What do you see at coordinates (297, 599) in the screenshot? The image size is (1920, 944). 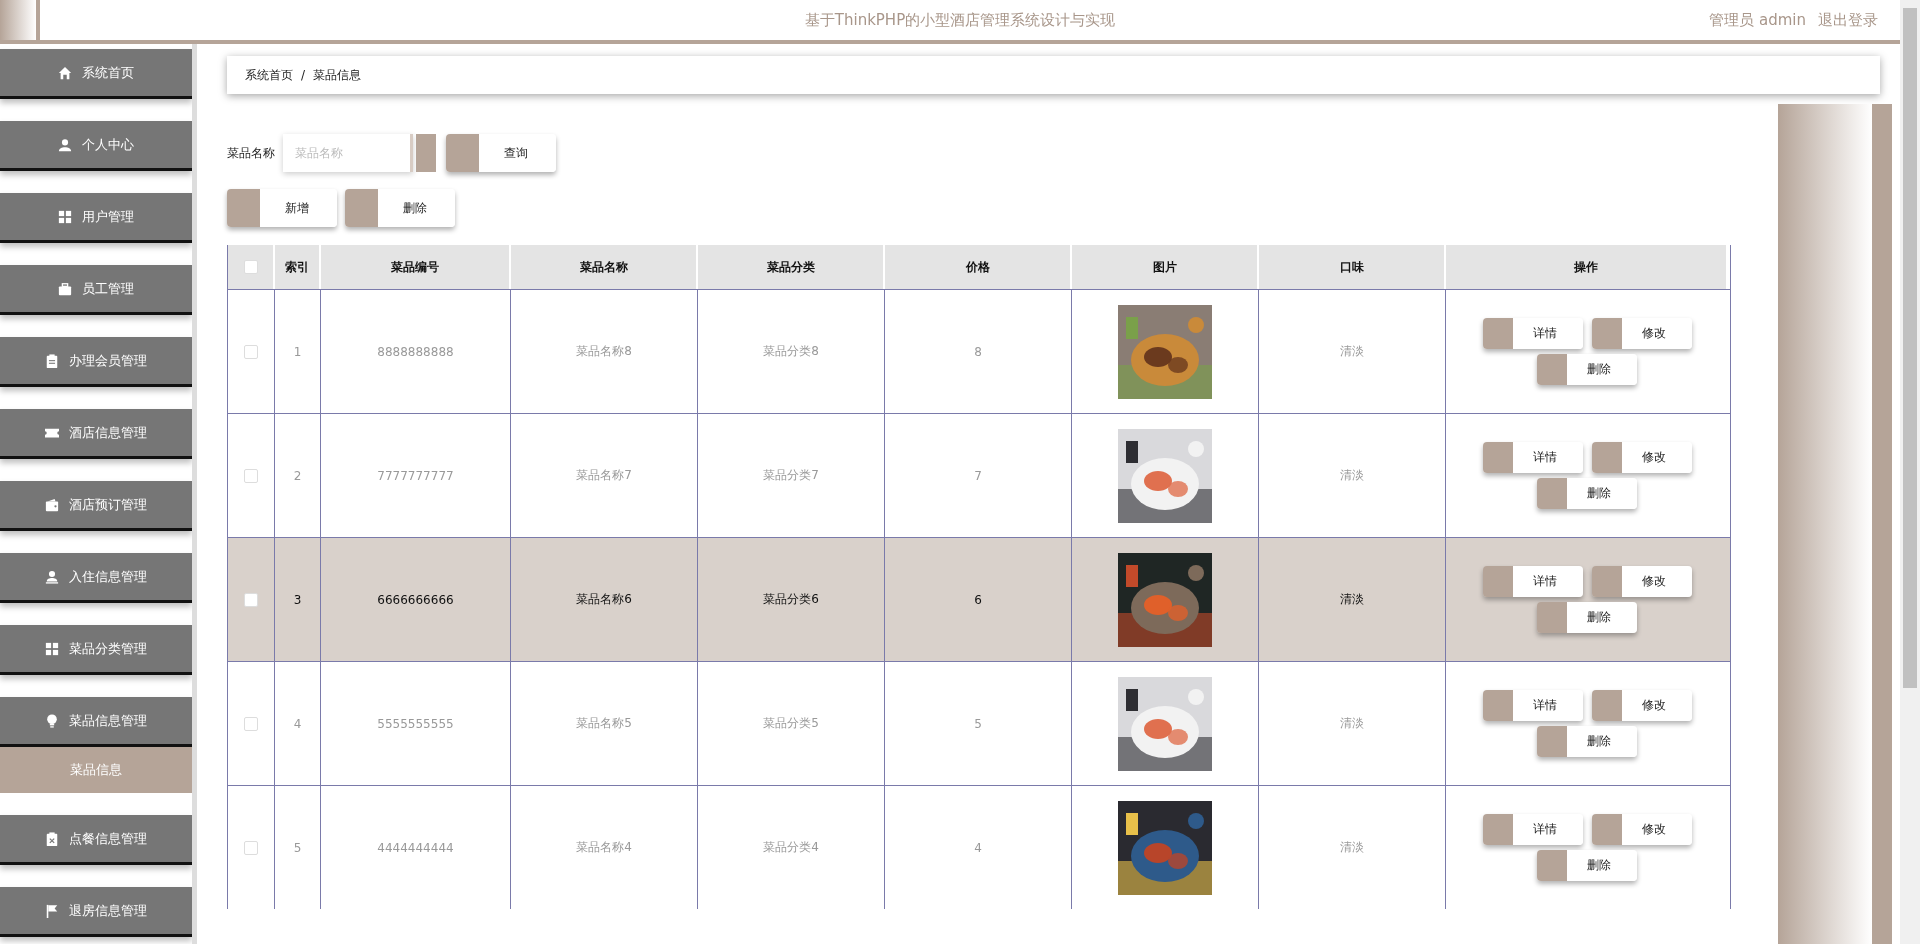 I see `table-cell: 3` at bounding box center [297, 599].